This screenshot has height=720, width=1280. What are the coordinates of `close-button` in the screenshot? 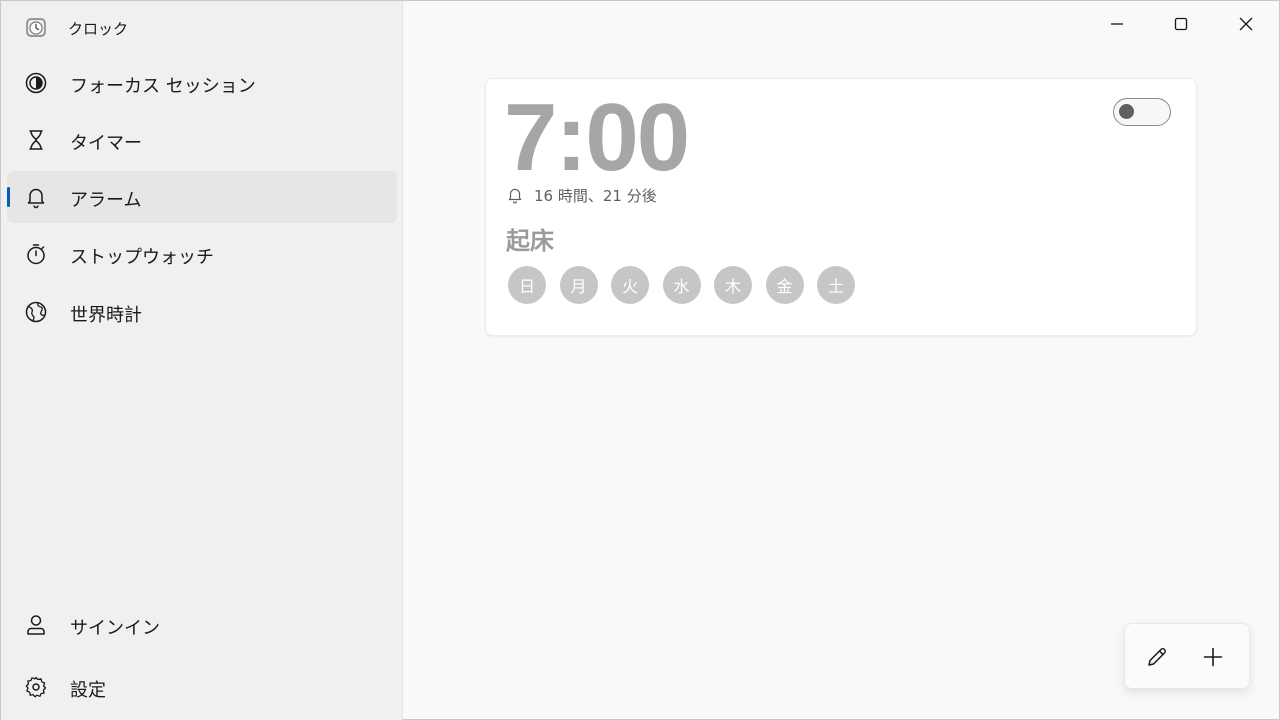 It's located at (1246, 24).